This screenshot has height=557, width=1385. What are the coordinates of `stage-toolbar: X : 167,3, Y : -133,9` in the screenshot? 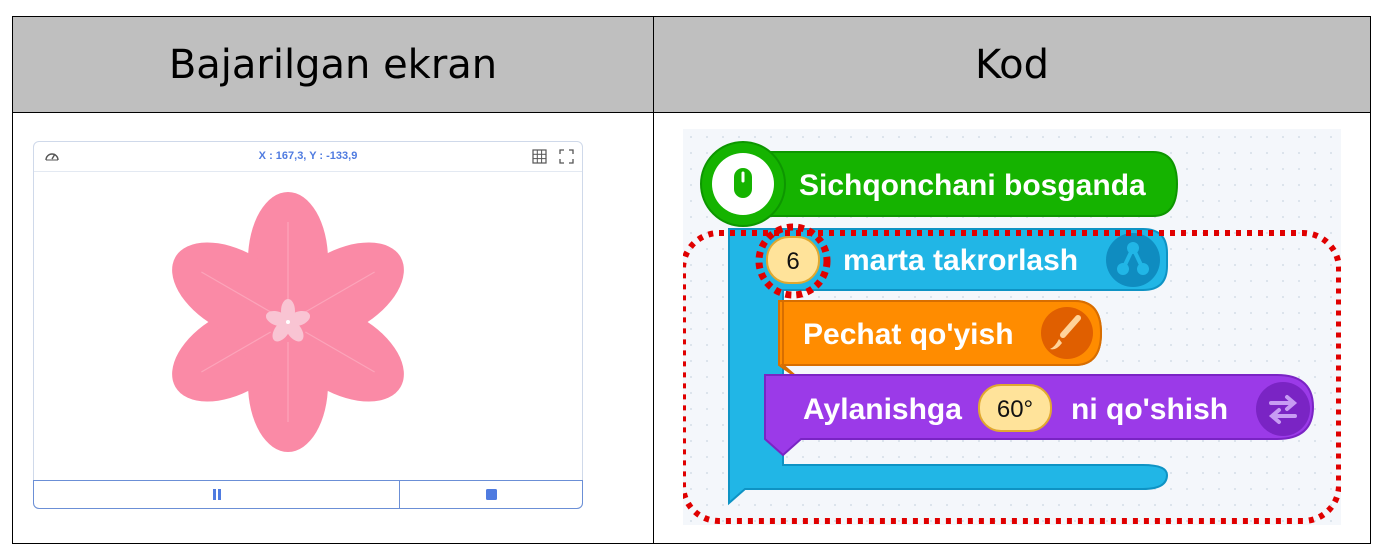 It's located at (308, 157).